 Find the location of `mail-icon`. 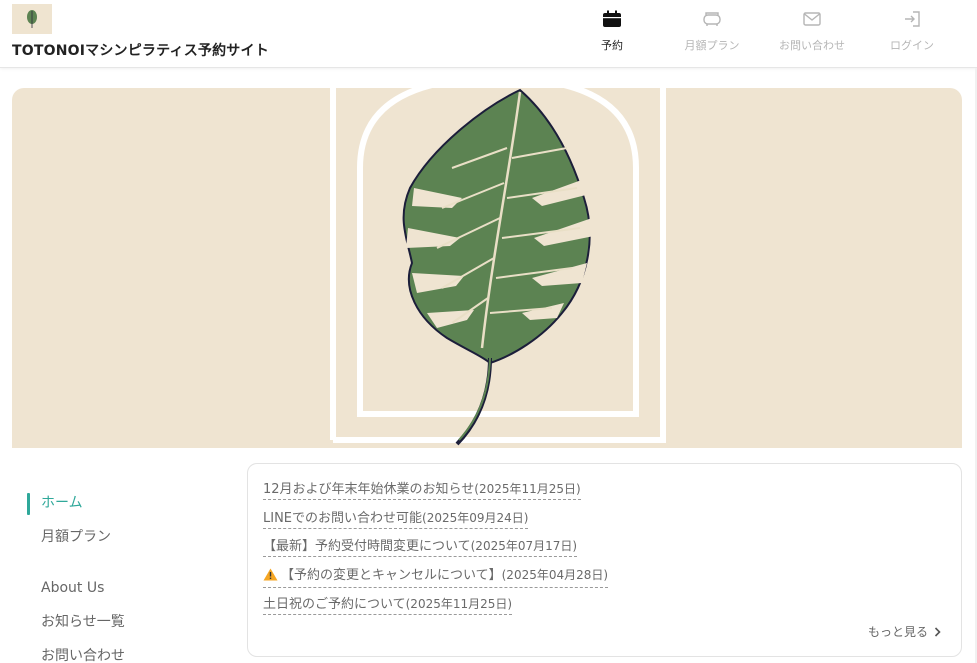

mail-icon is located at coordinates (812, 19).